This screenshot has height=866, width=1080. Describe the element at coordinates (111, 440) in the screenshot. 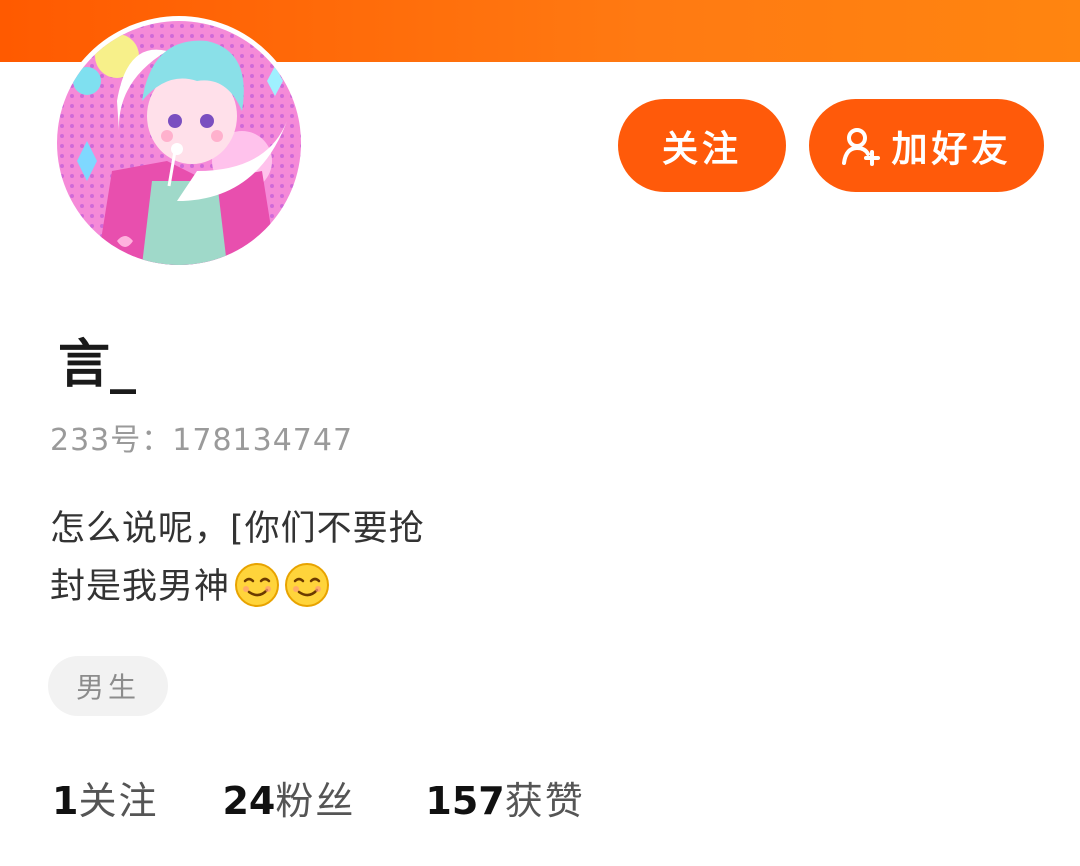

I see `user-id-label: 233号：` at that location.